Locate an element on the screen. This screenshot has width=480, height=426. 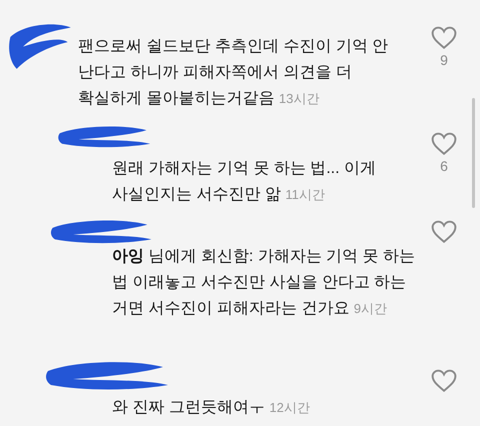
comment-text: 아잉 님에게 회신함: 가해자는 기억 못 하는 법 이래놓고 서수진만 사실을 안다고 하는 거면 서수진이 피해자라는 건가요 9시간 is located at coordinates (264, 283).